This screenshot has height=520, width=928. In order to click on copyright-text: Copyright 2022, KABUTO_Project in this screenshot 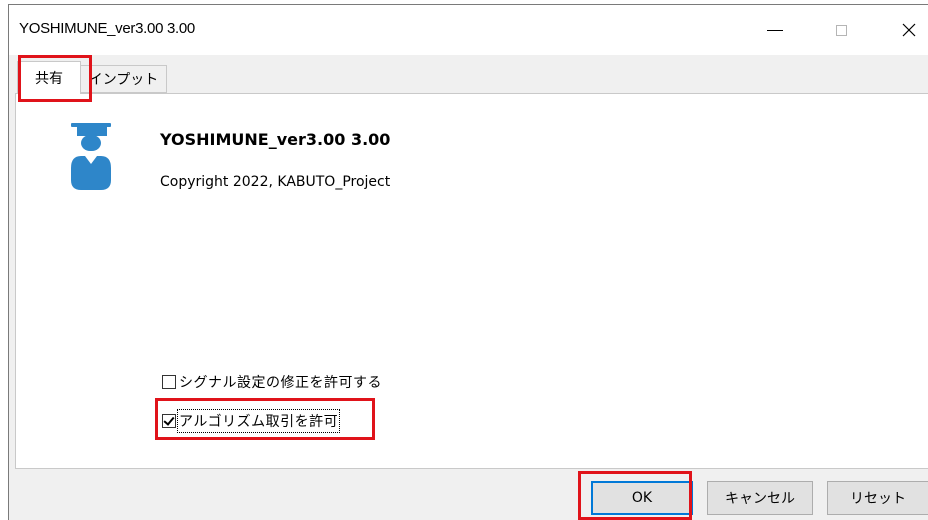, I will do `click(275, 182)`.